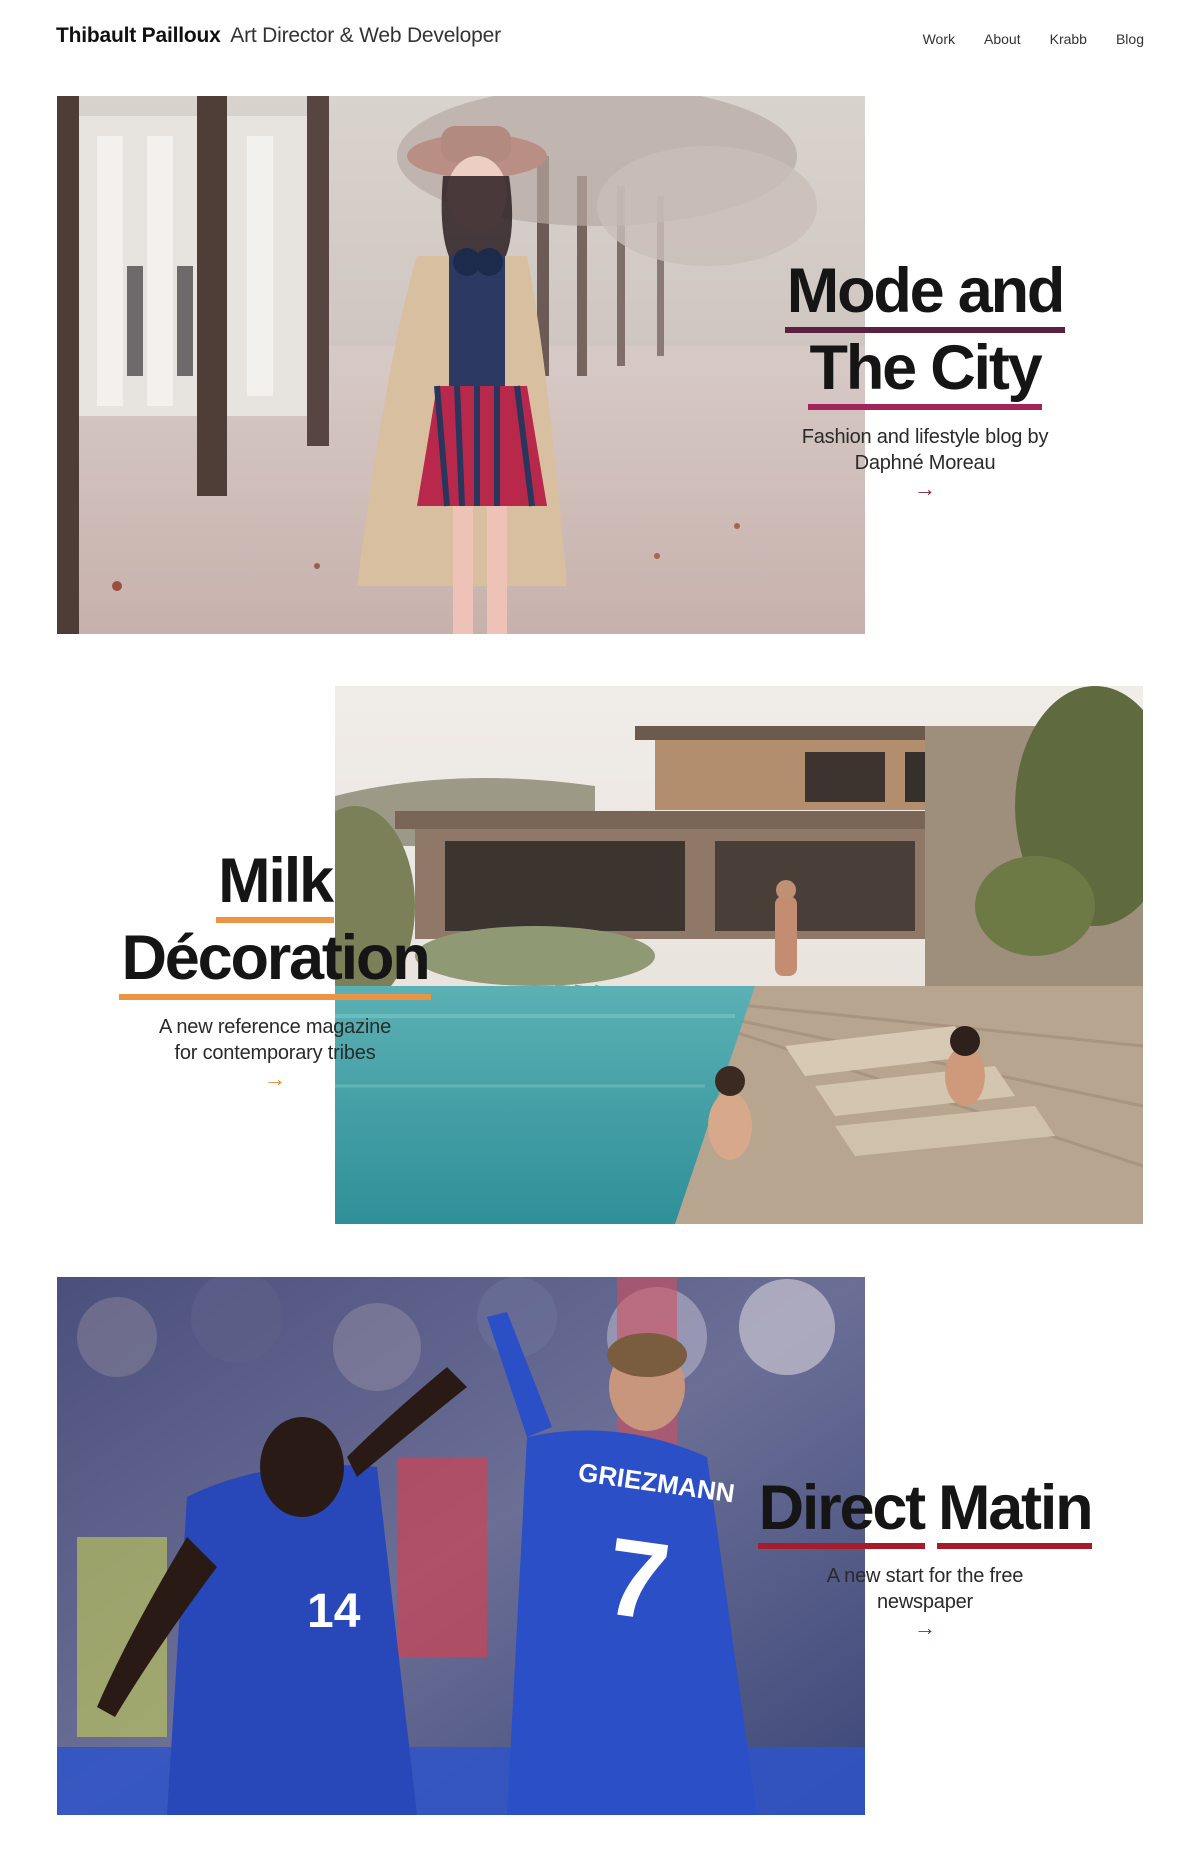 This screenshot has width=1200, height=1855. What do you see at coordinates (1068, 39) in the screenshot?
I see `nav-krabb: Krabb` at bounding box center [1068, 39].